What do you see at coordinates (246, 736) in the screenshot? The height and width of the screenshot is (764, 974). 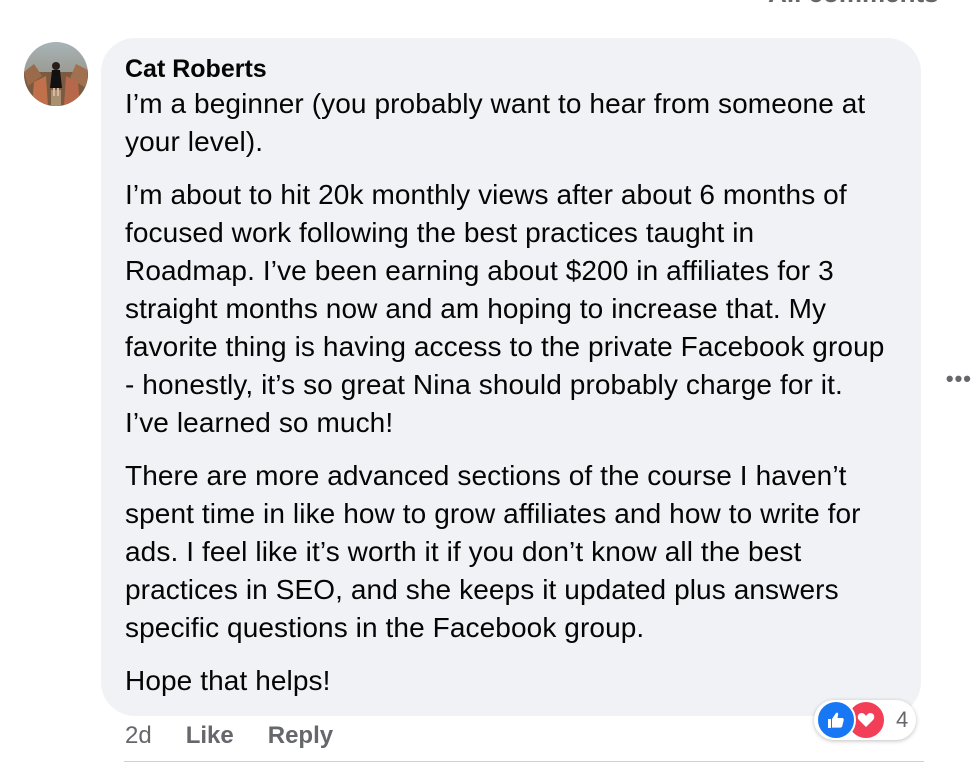 I see `comment-actions: 2d Like Reply` at bounding box center [246, 736].